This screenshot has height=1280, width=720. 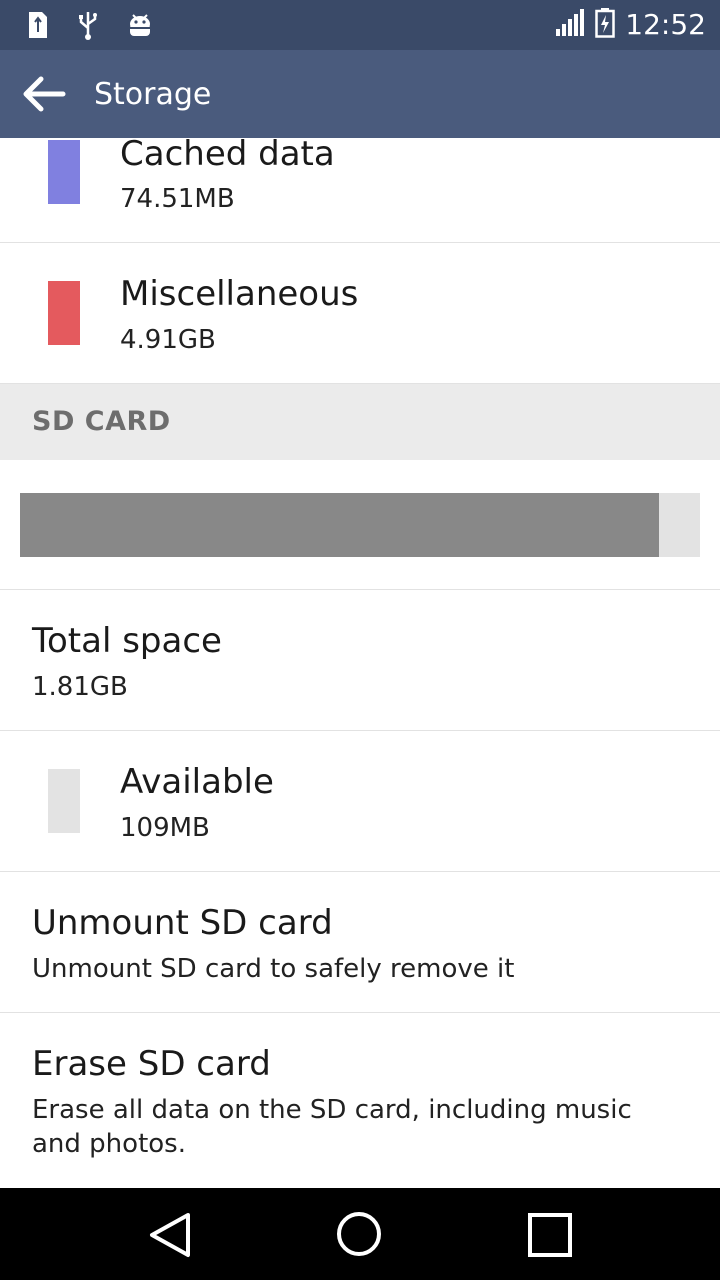 I want to click on item-label: Available, so click(x=197, y=782).